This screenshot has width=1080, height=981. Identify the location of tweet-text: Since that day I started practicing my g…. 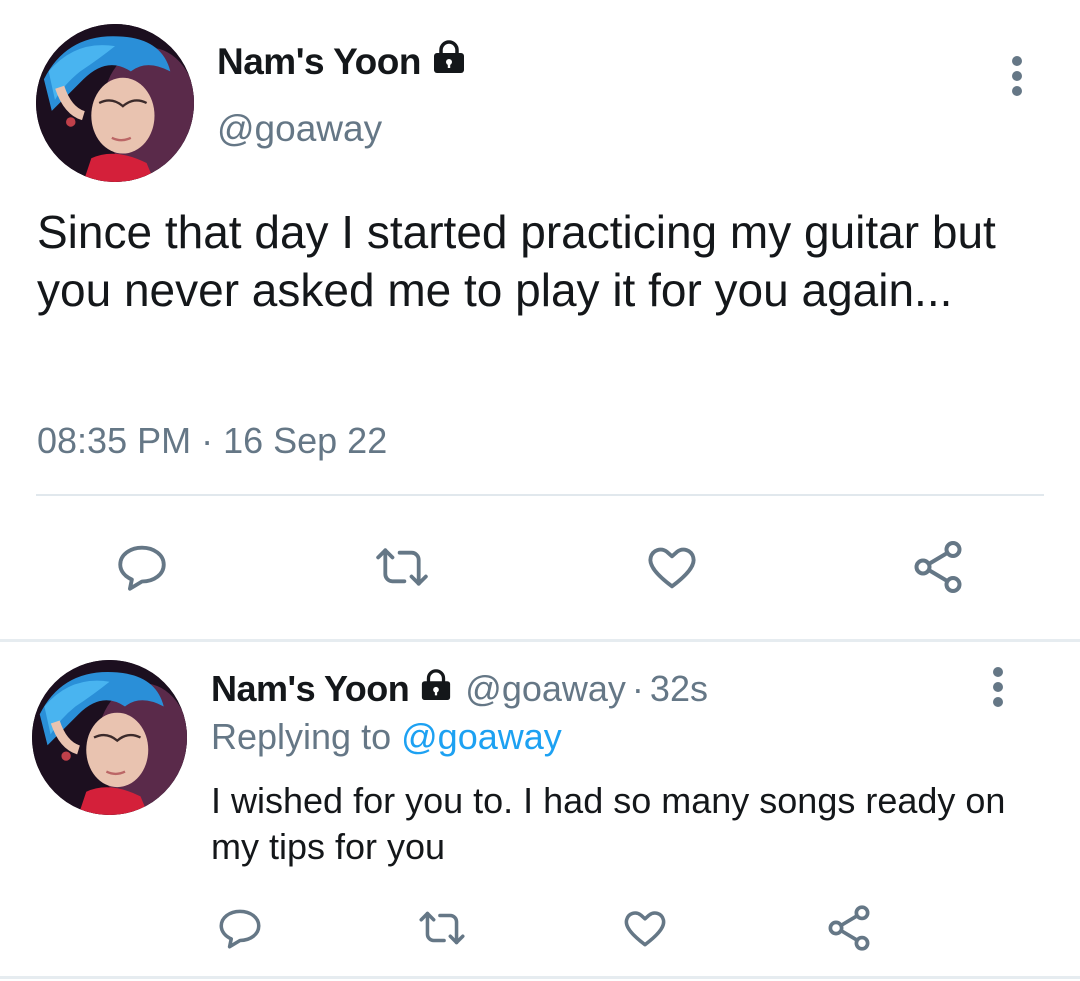
(516, 261).